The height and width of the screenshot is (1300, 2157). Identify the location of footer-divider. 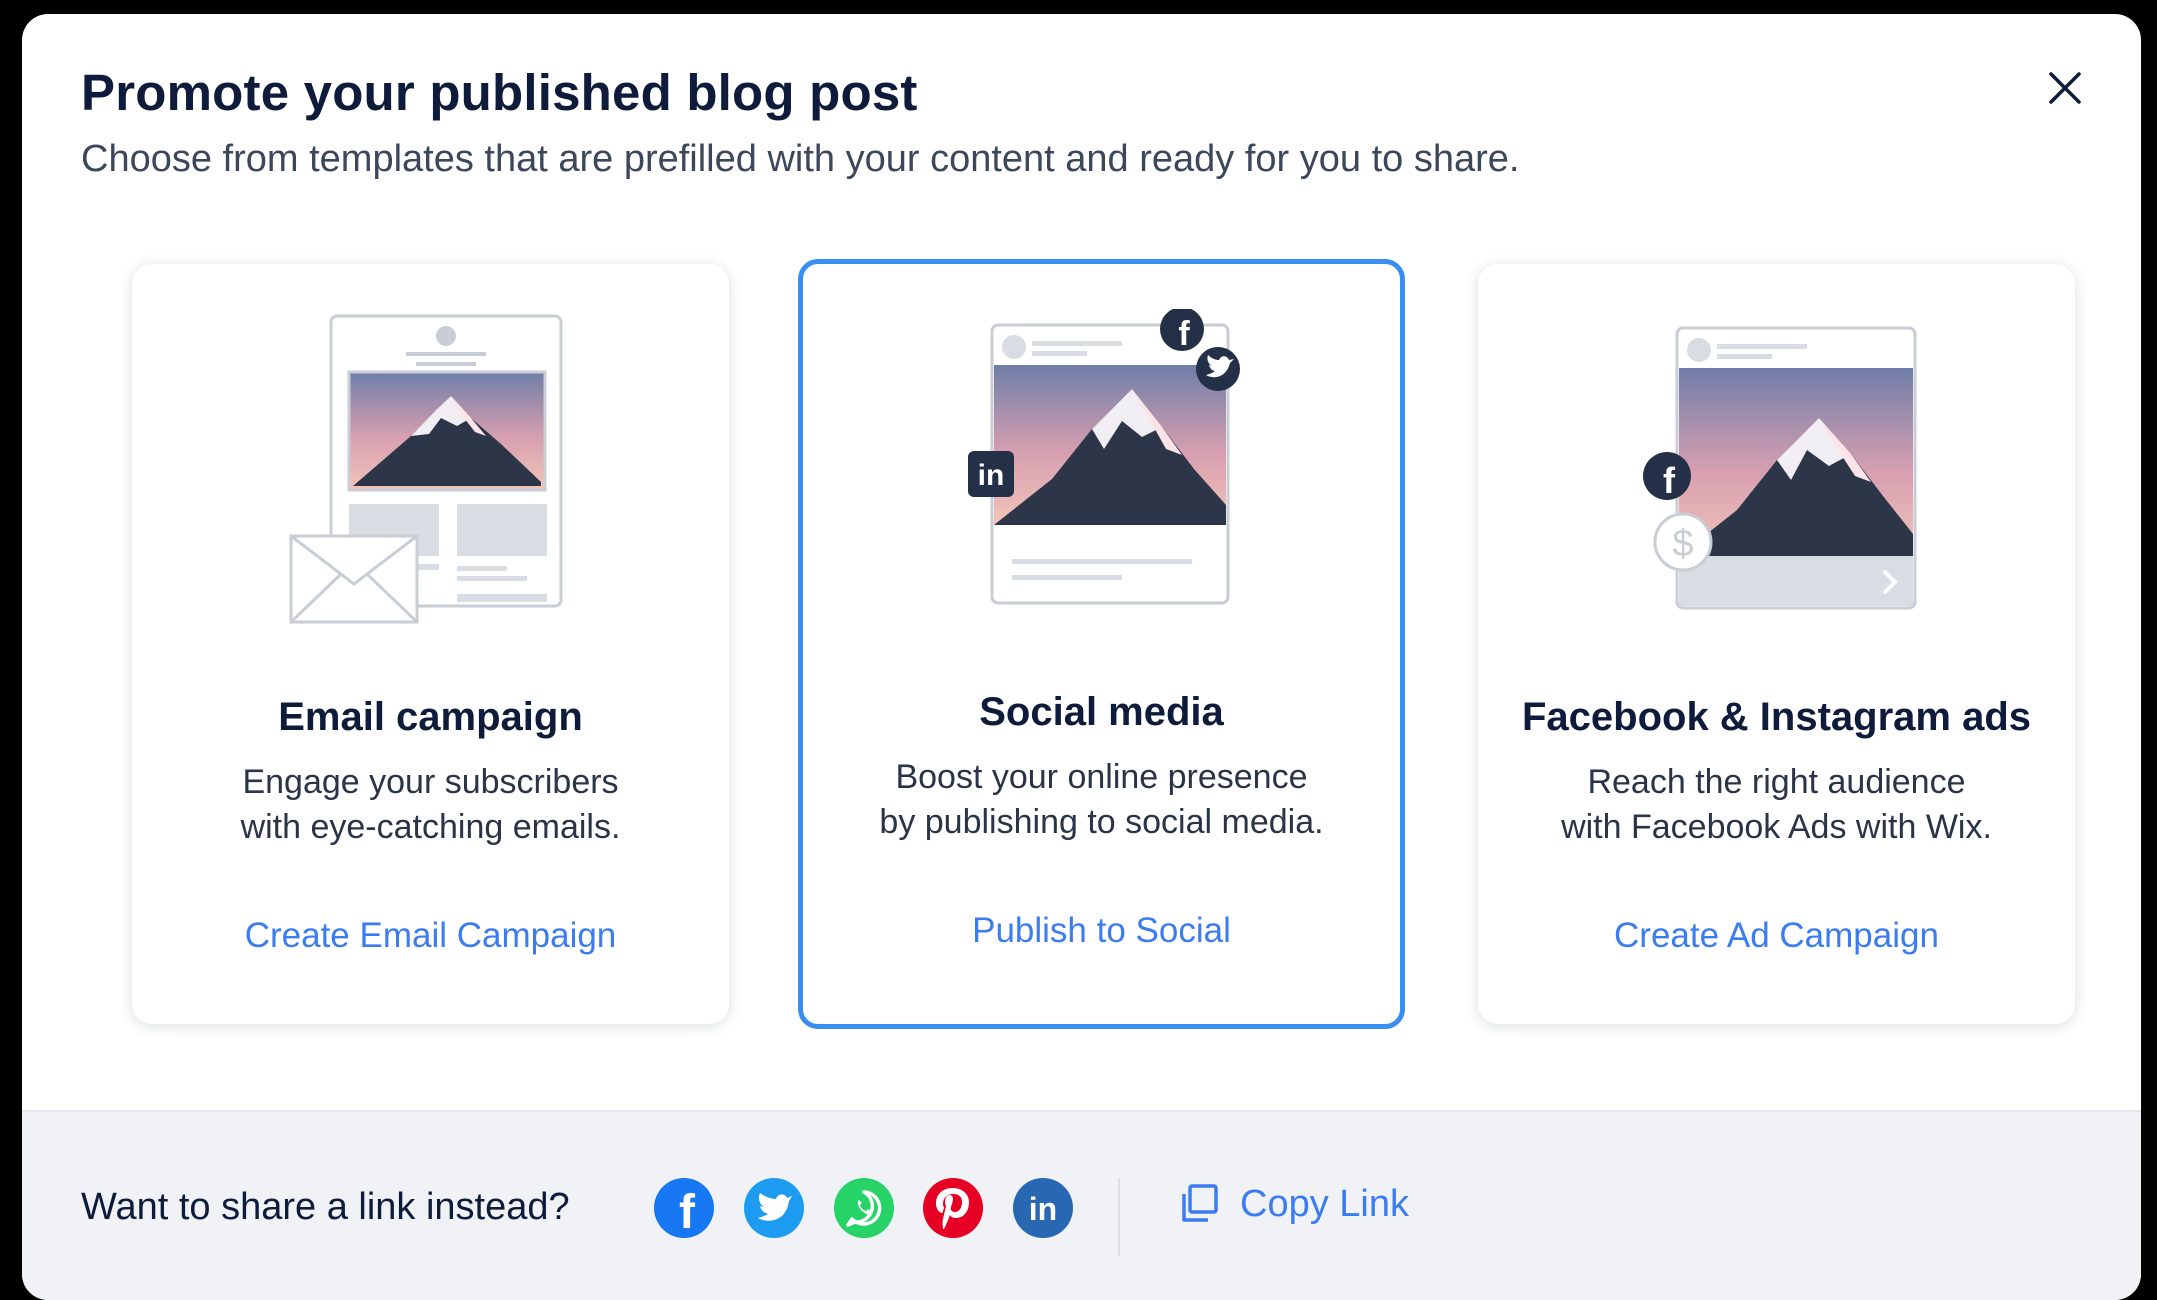
(1119, 1217).